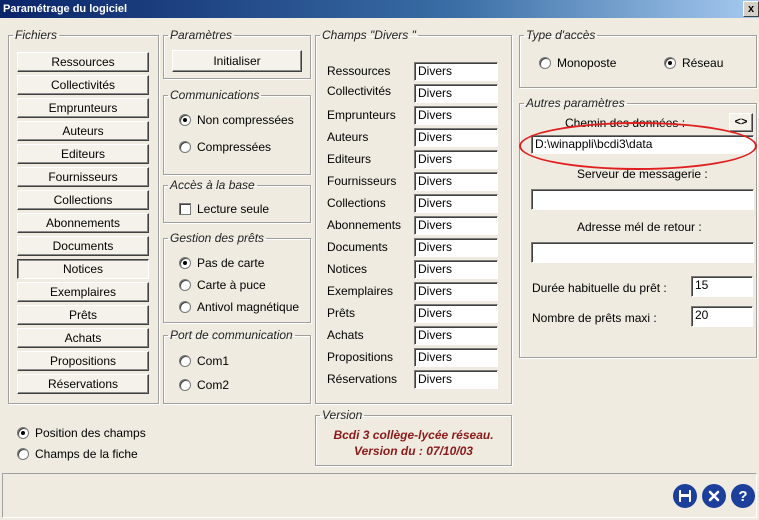 The height and width of the screenshot is (520, 759). Describe the element at coordinates (83, 131) in the screenshot. I see `file-button-auteurs: Auteurs` at that location.